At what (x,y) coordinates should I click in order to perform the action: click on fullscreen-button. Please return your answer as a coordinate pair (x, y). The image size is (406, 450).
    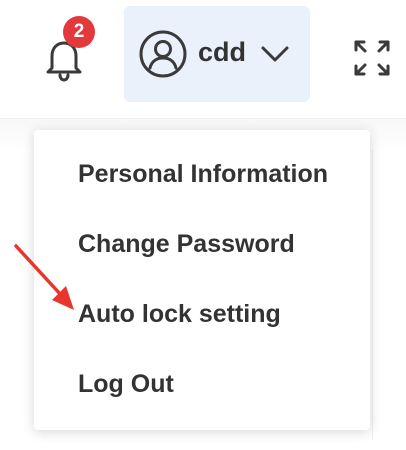
    Looking at the image, I should click on (372, 58).